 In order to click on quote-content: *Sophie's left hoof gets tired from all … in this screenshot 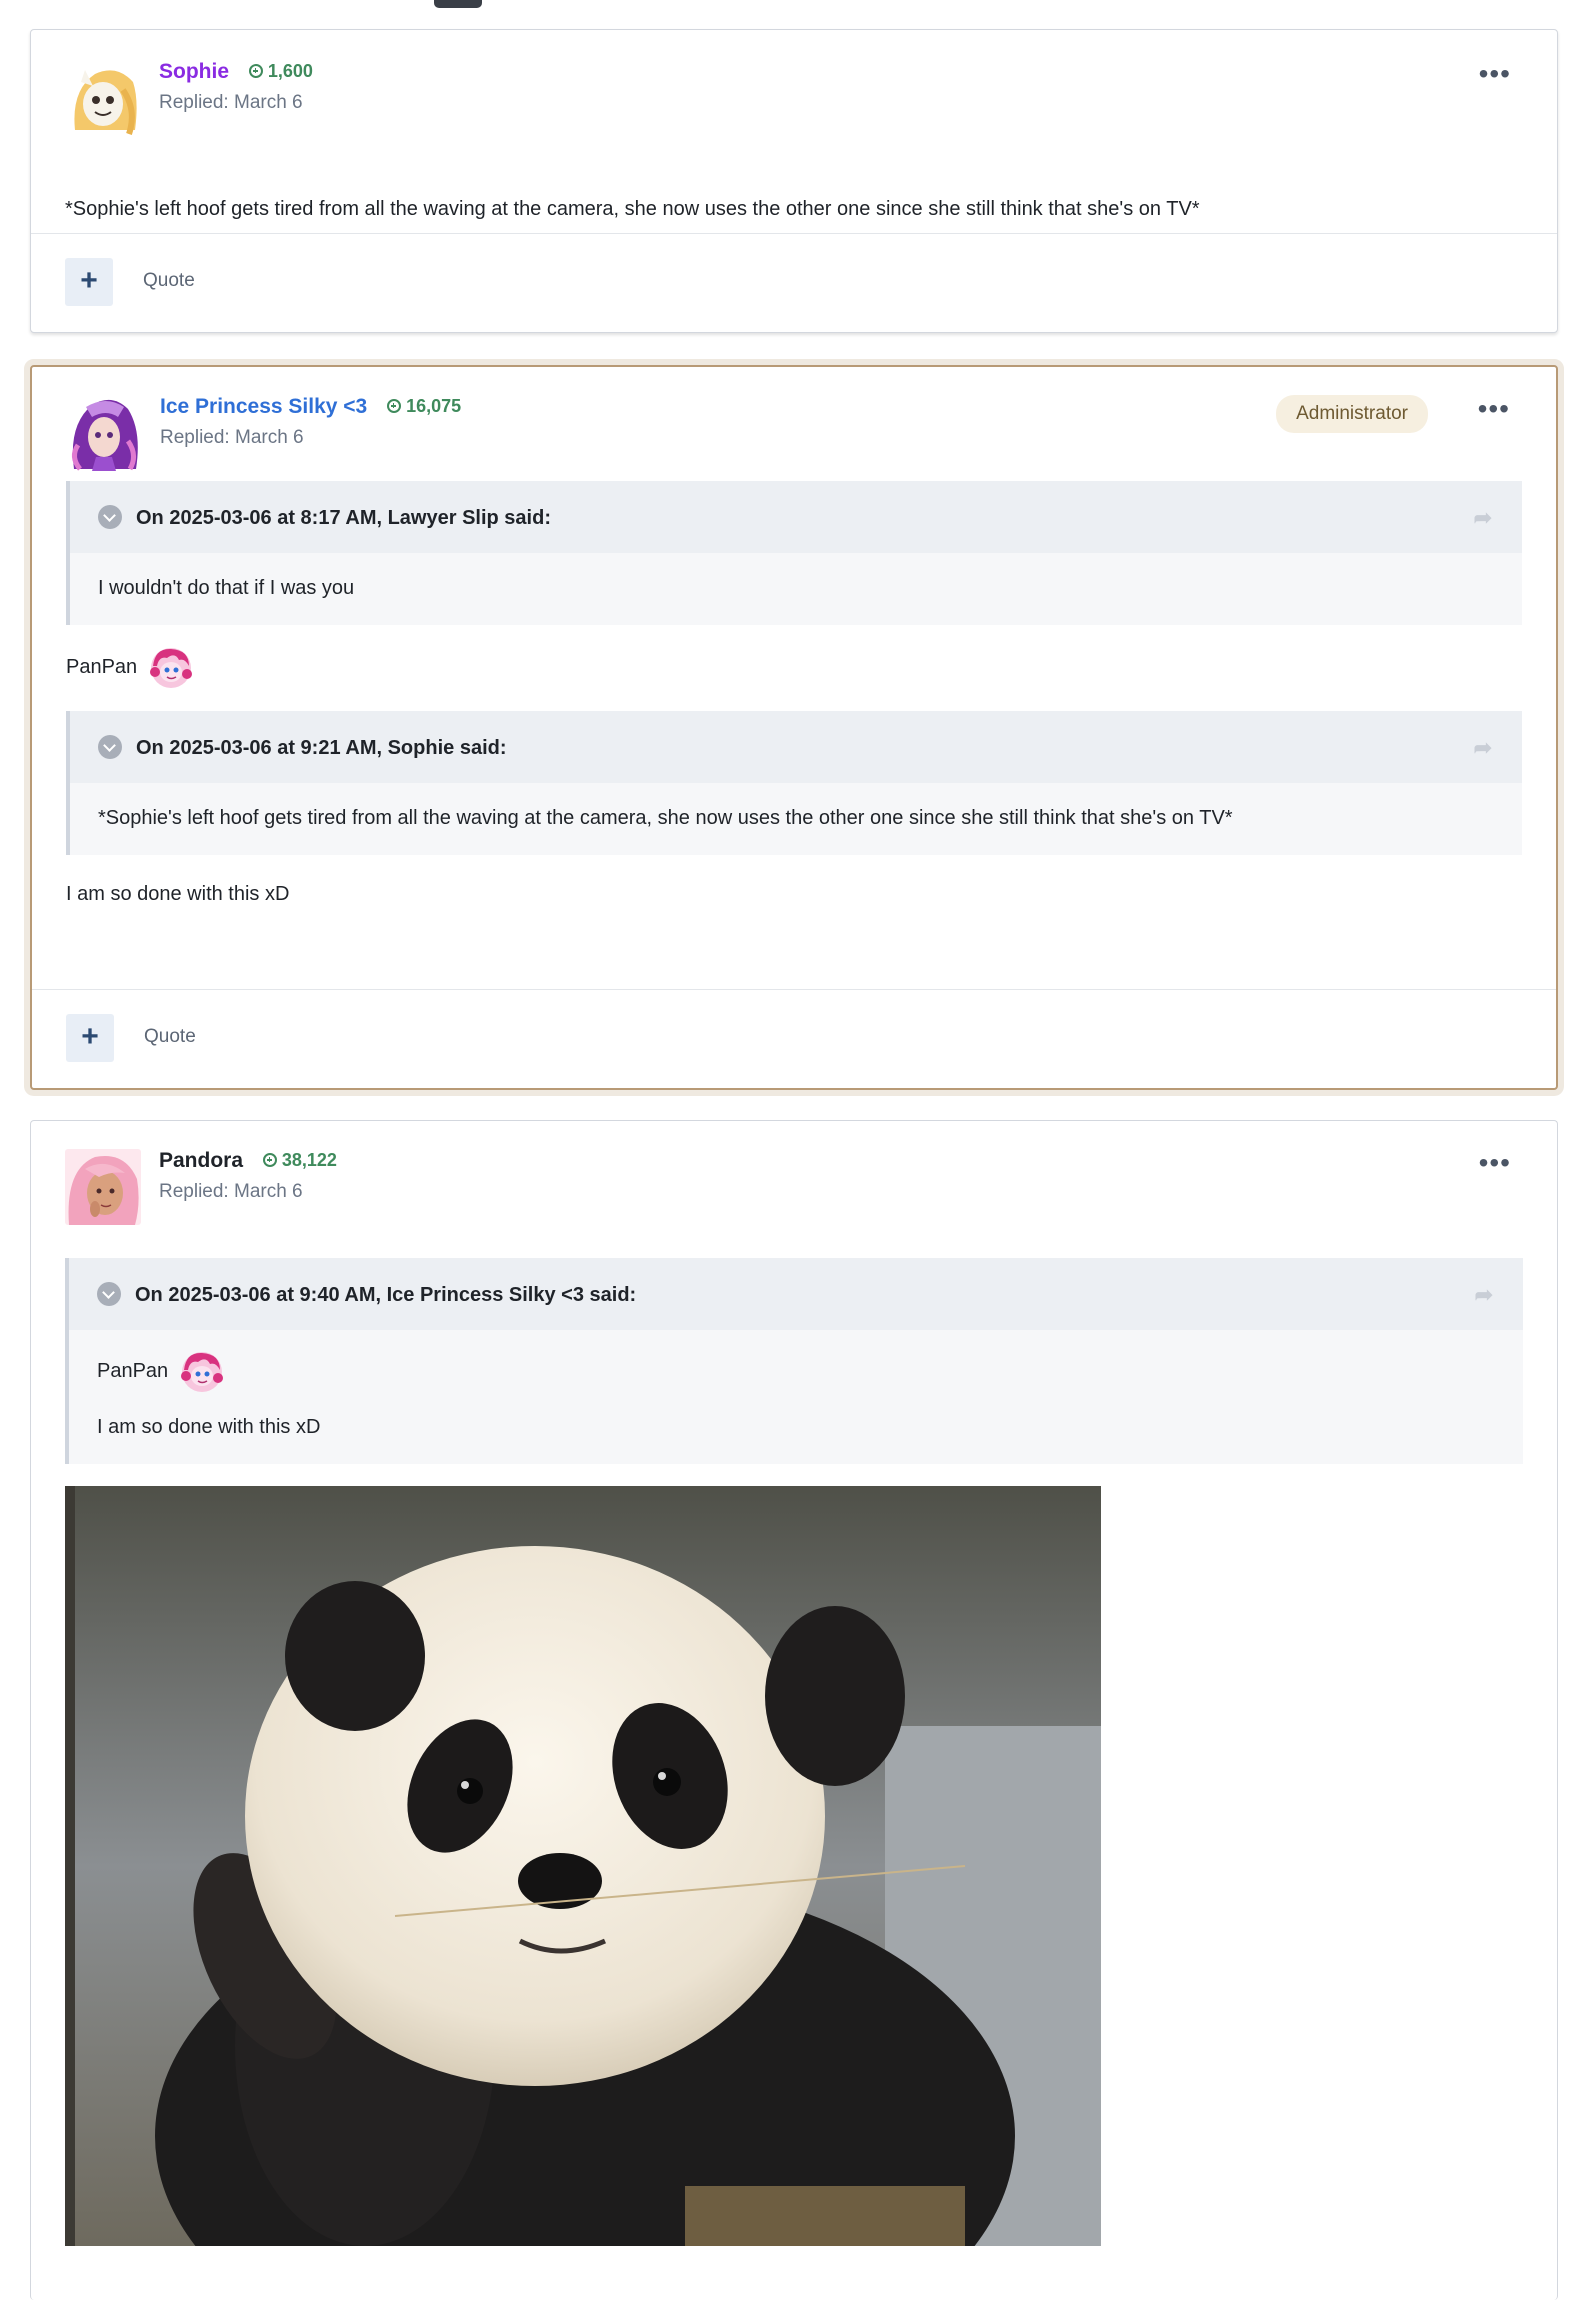, I will do `click(796, 819)`.